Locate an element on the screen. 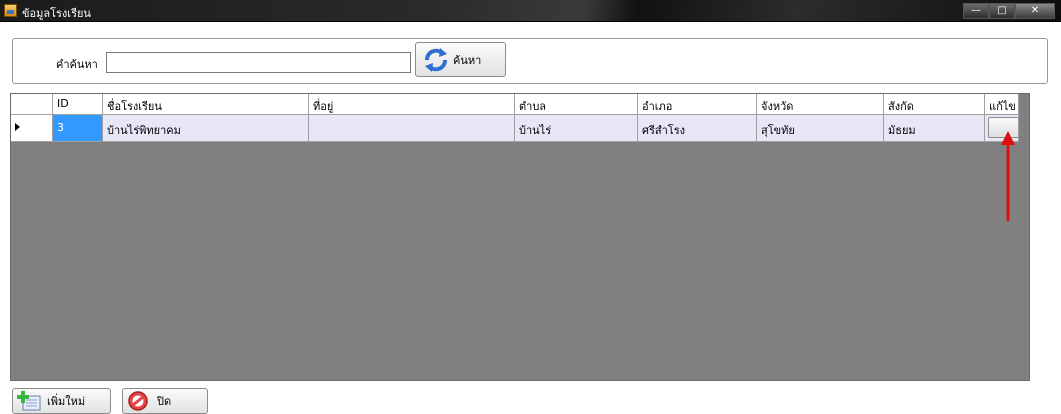 The height and width of the screenshot is (414, 1061). add-new-button: เพิ่มใหม่ is located at coordinates (61, 401).